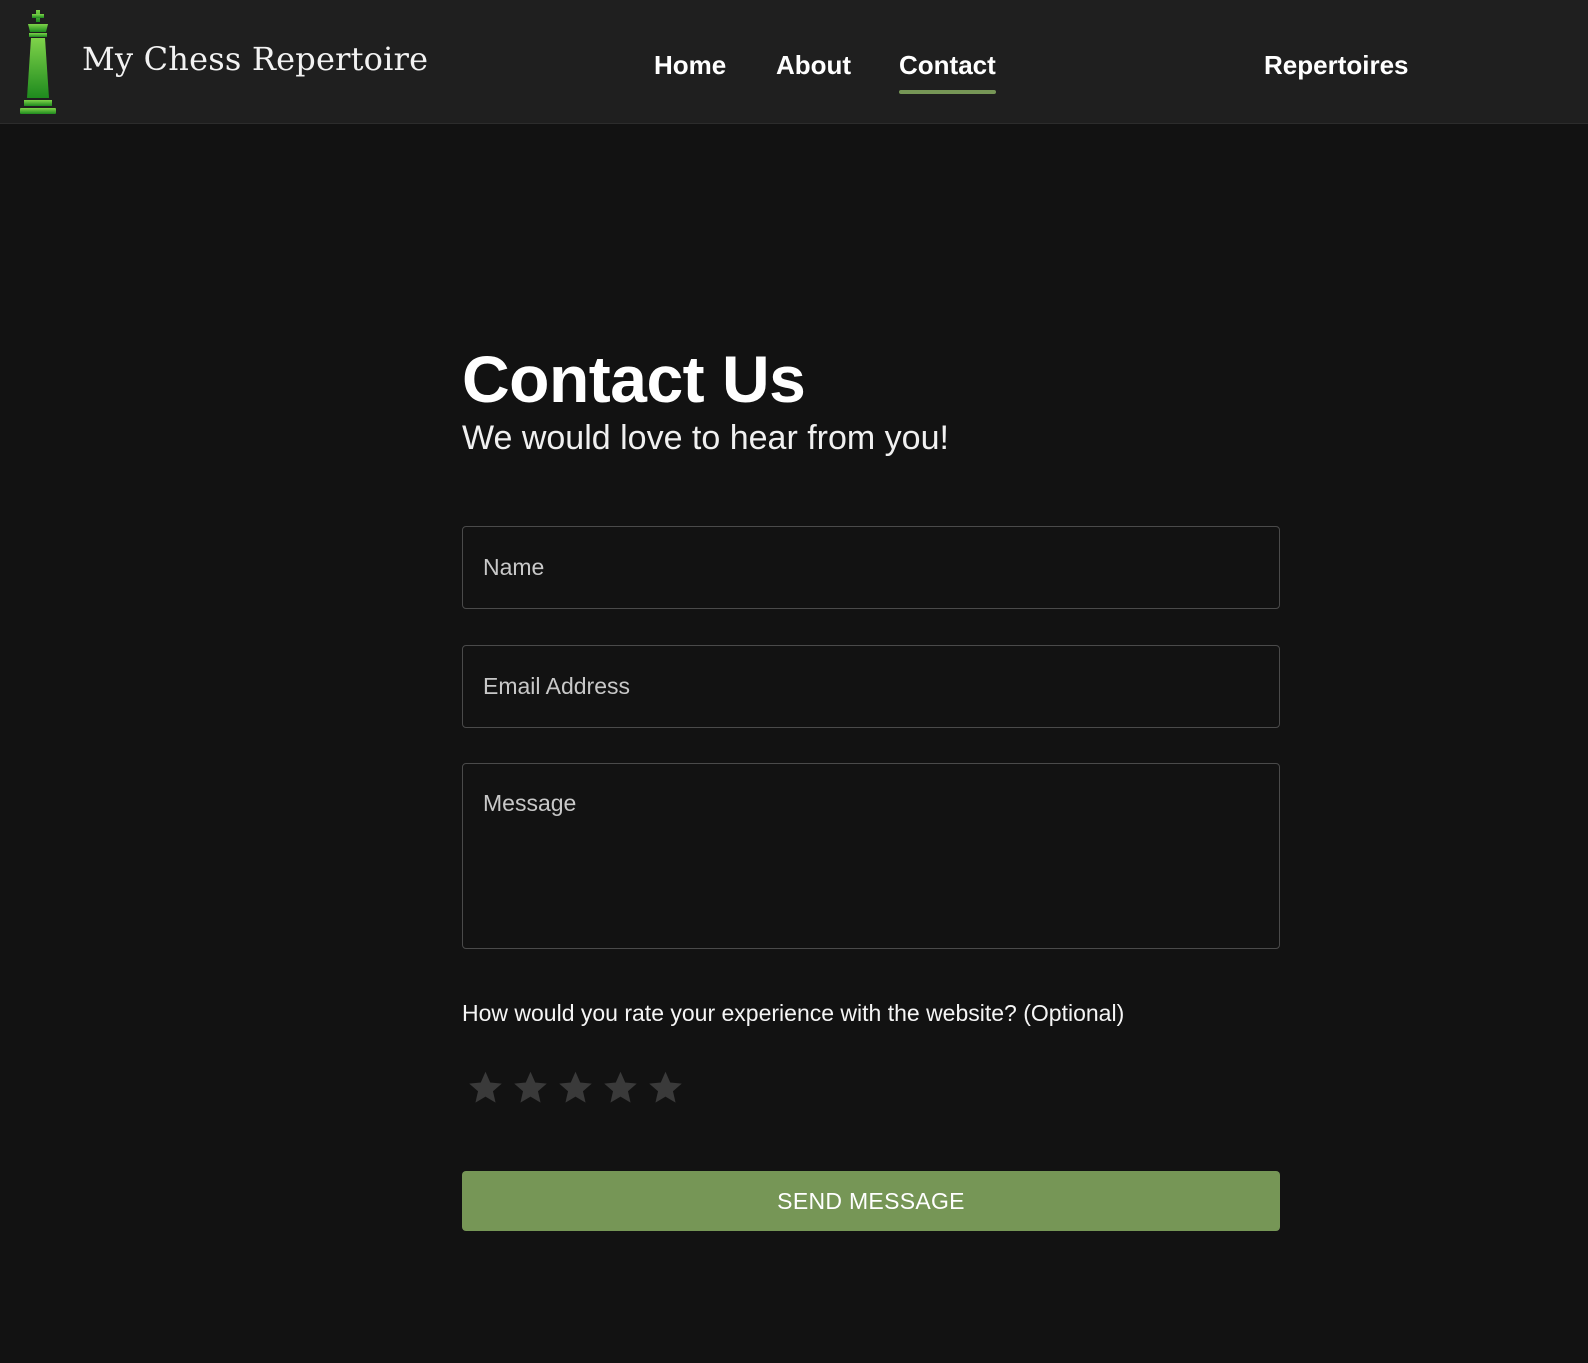  What do you see at coordinates (255, 59) in the screenshot?
I see `brand-name: My Chess Repertoire` at bounding box center [255, 59].